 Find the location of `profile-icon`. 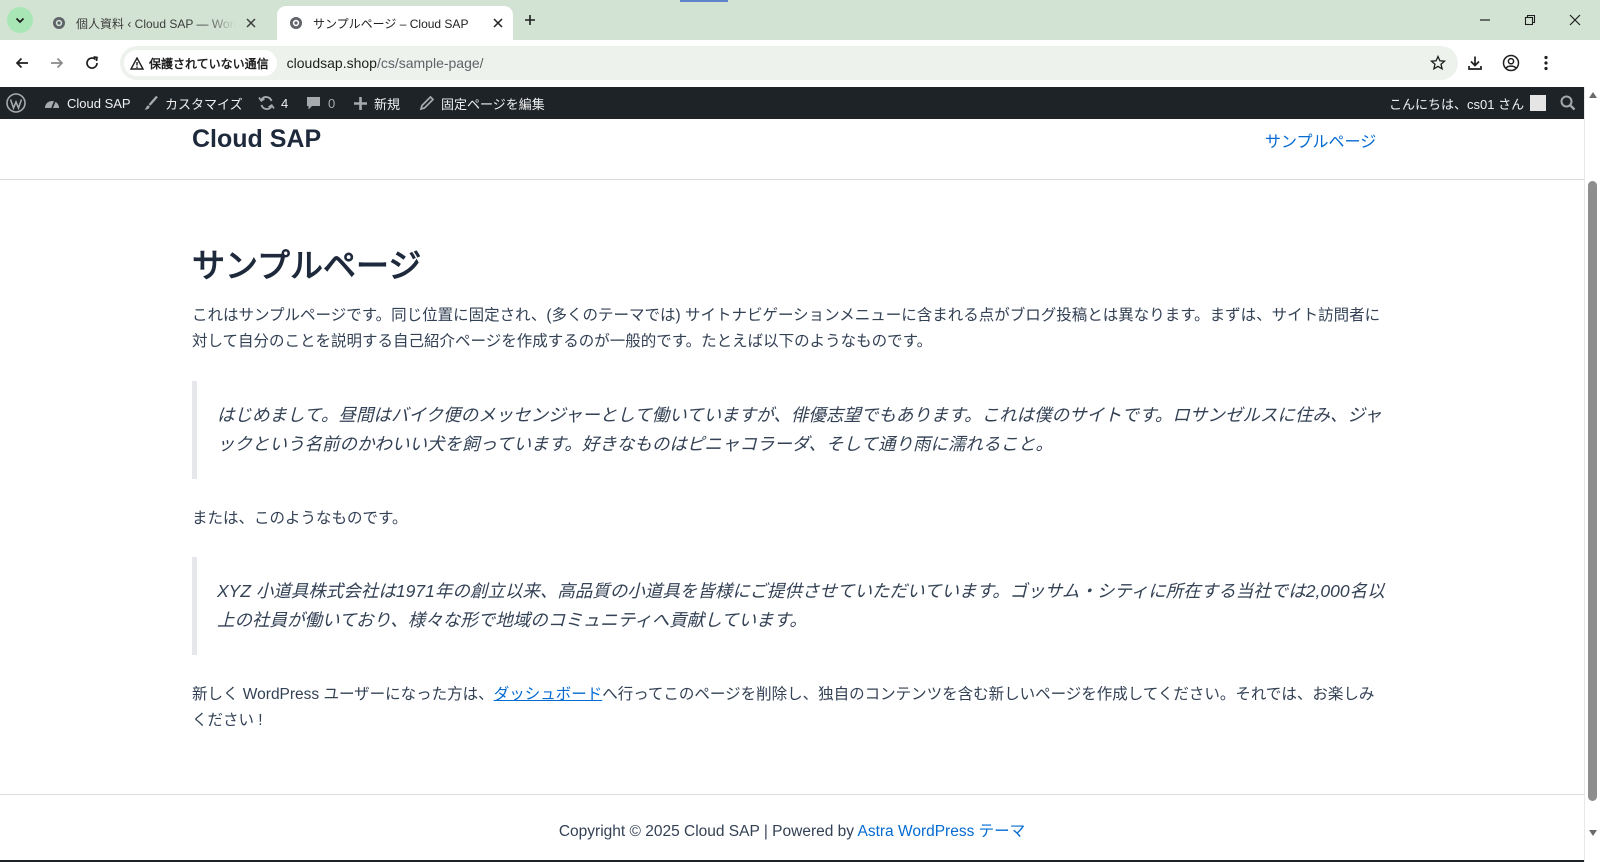

profile-icon is located at coordinates (1511, 63).